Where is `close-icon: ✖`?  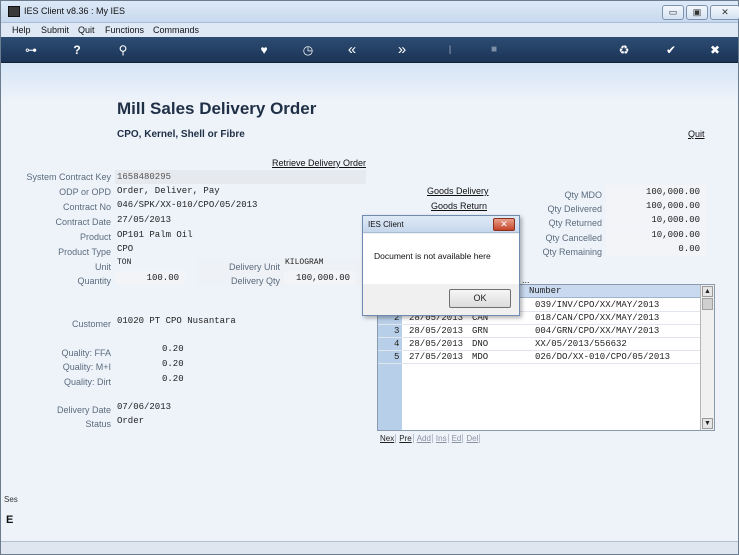 close-icon: ✖ is located at coordinates (715, 50).